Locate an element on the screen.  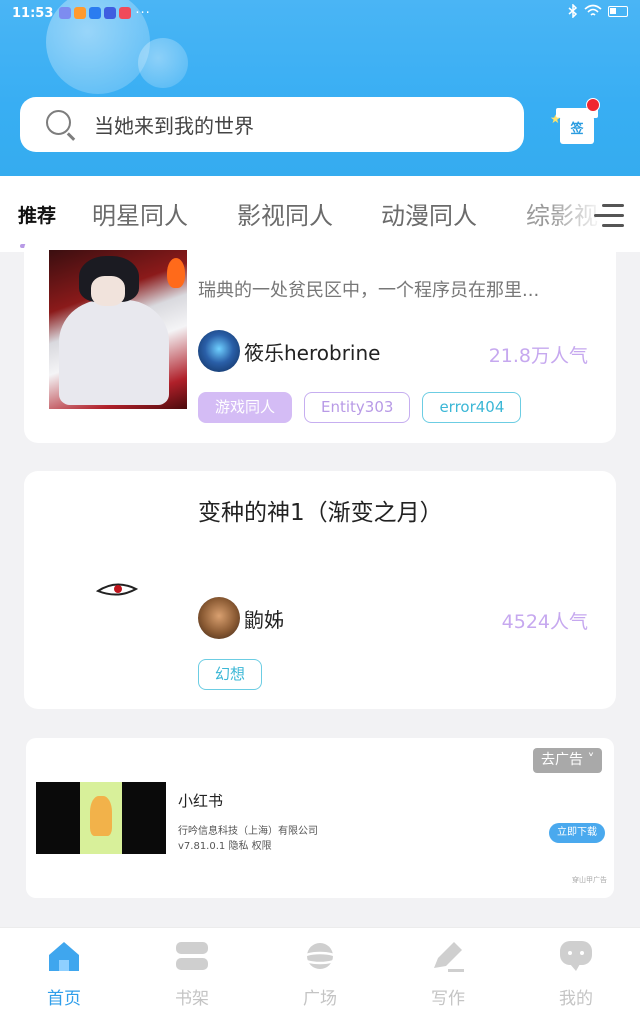
download-button: 立即下载 is located at coordinates (577, 833).